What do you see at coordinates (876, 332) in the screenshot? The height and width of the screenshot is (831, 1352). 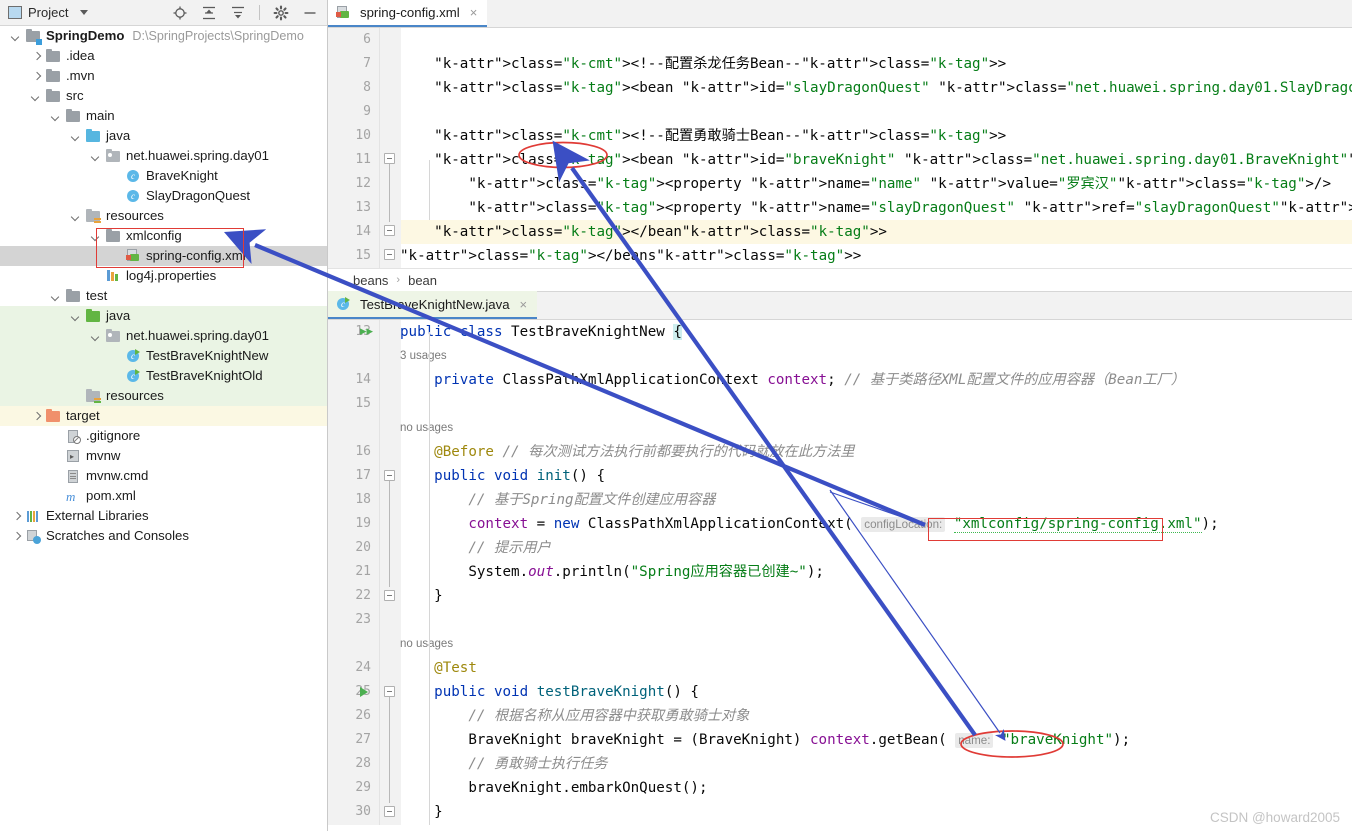 I see `code-line: public class TestBraveKnightNew {` at bounding box center [876, 332].